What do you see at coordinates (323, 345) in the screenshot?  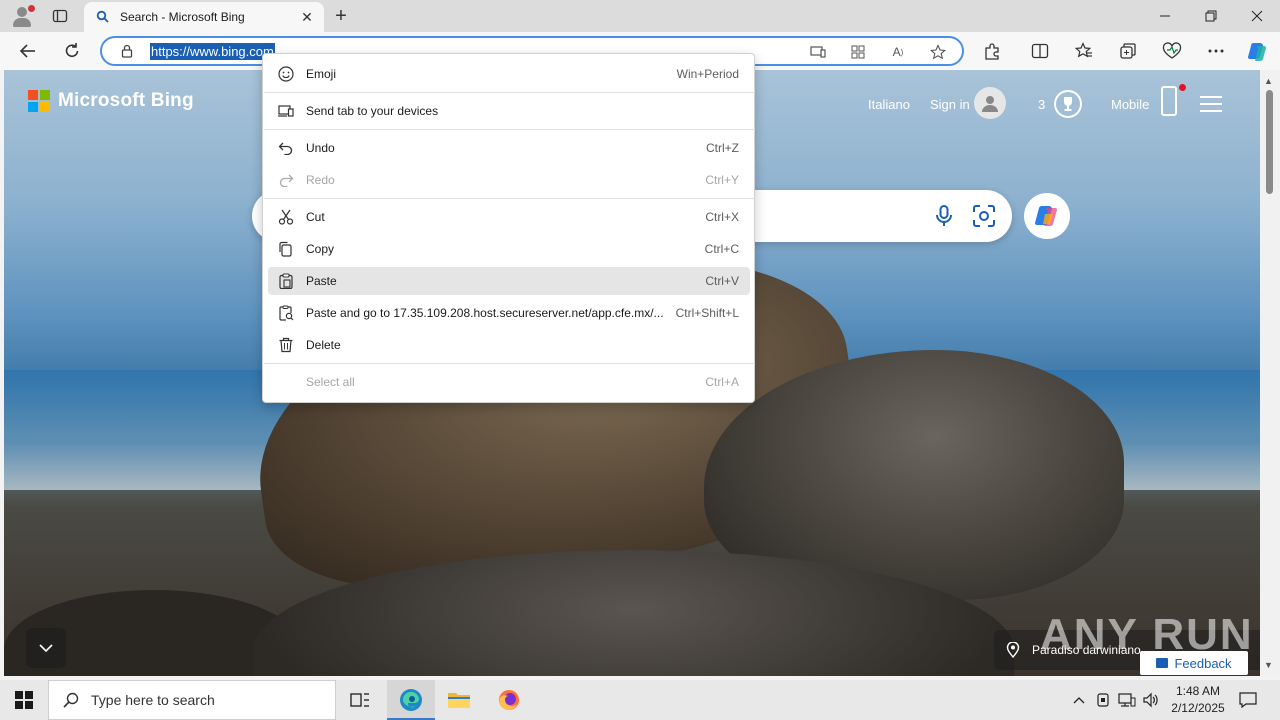 I see `menu-item-label: Delete` at bounding box center [323, 345].